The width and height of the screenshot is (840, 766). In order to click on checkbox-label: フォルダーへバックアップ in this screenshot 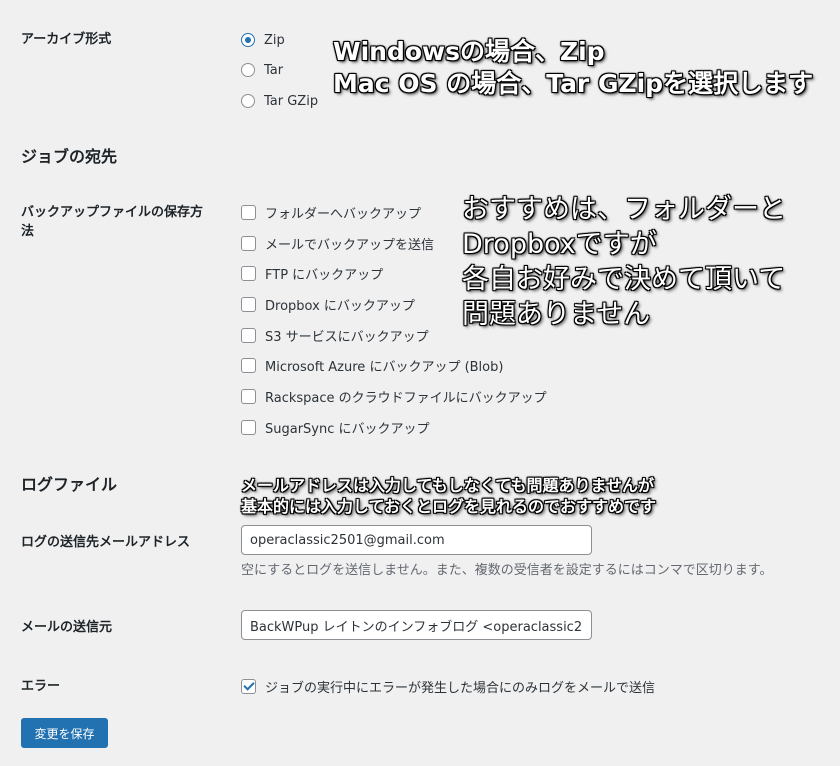, I will do `click(343, 214)`.